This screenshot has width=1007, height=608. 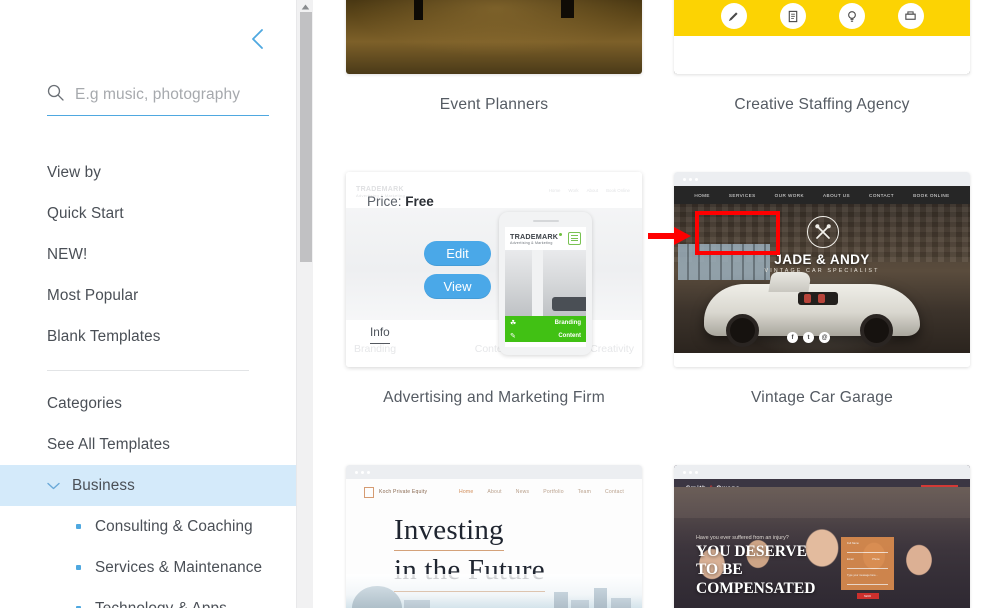 What do you see at coordinates (74, 172) in the screenshot?
I see `sidebar-item-label: View by` at bounding box center [74, 172].